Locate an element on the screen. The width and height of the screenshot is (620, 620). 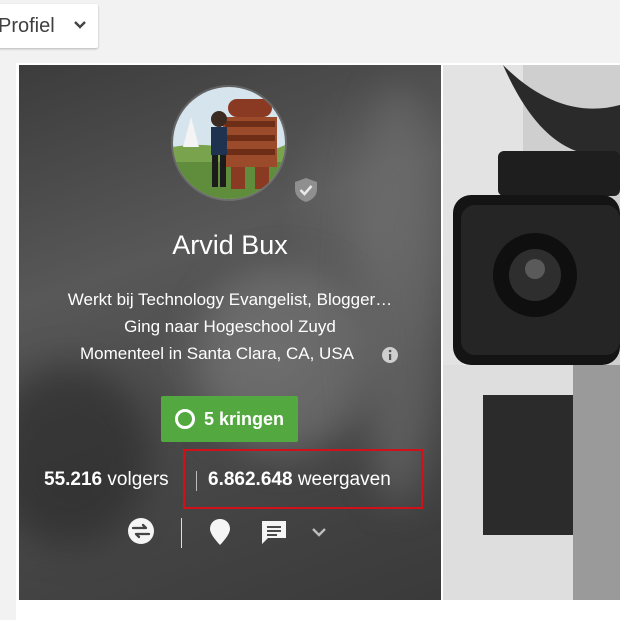
share-arrows-icon is located at coordinates (141, 531).